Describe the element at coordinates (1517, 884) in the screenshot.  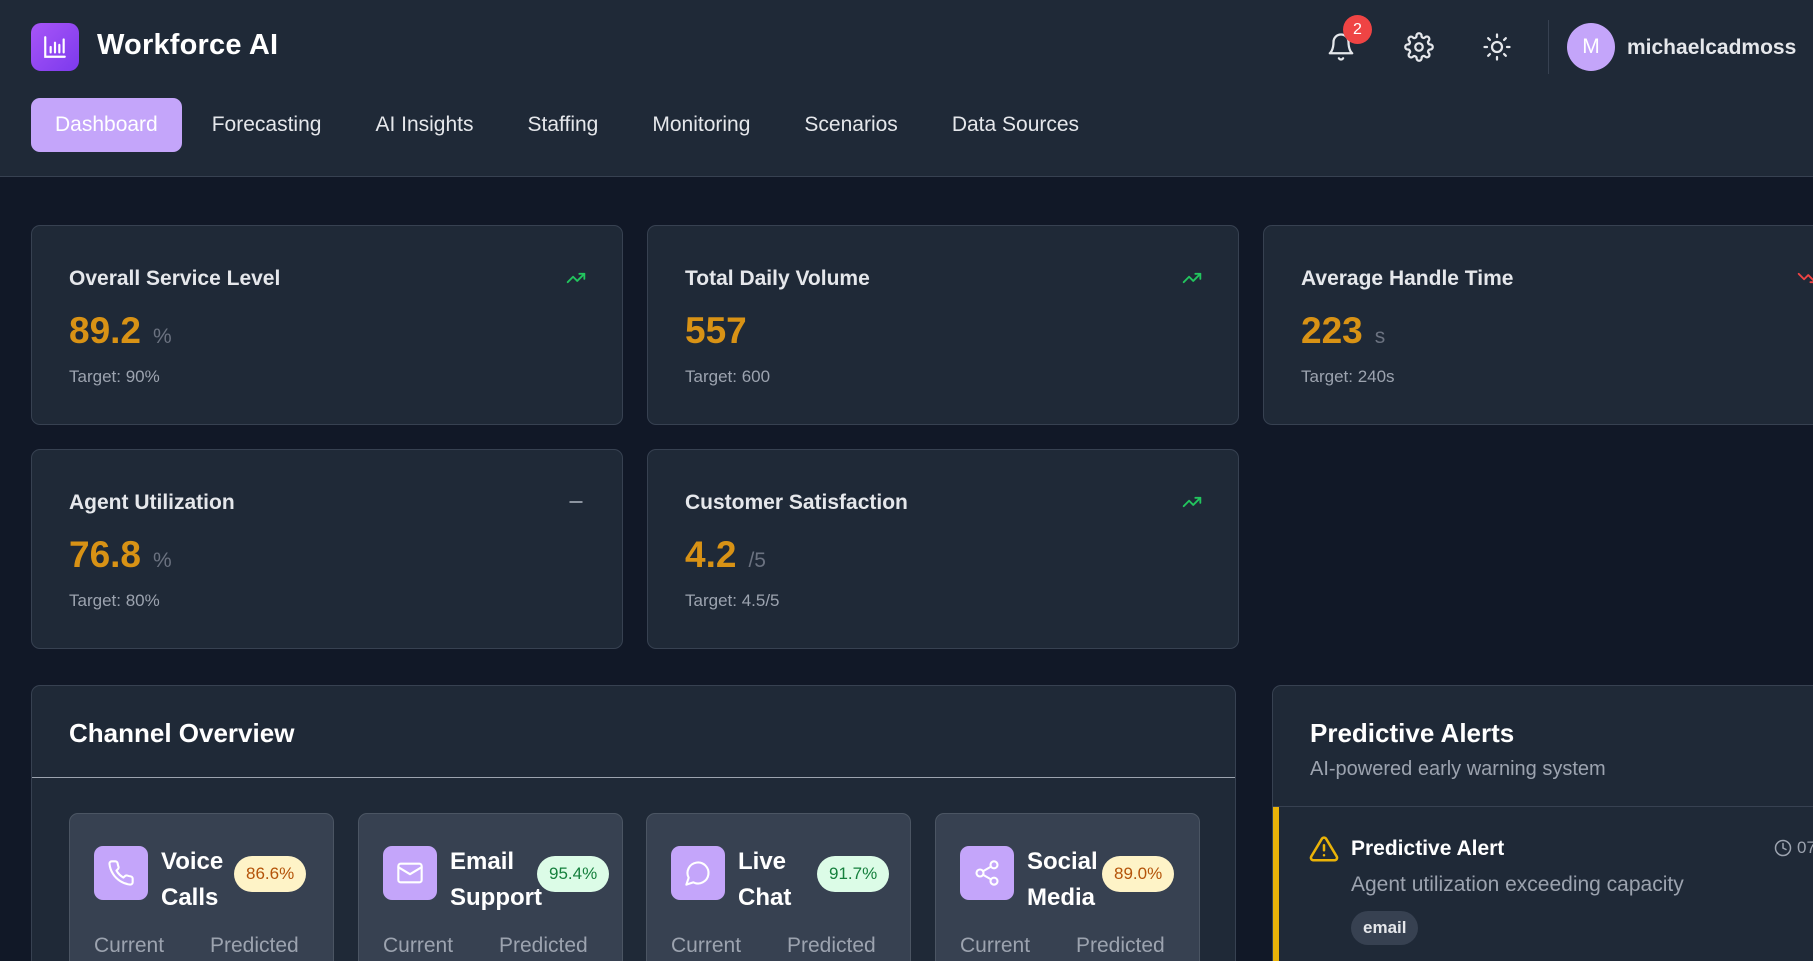
I see `alert-description: Agent utilization exceeding capacity` at that location.